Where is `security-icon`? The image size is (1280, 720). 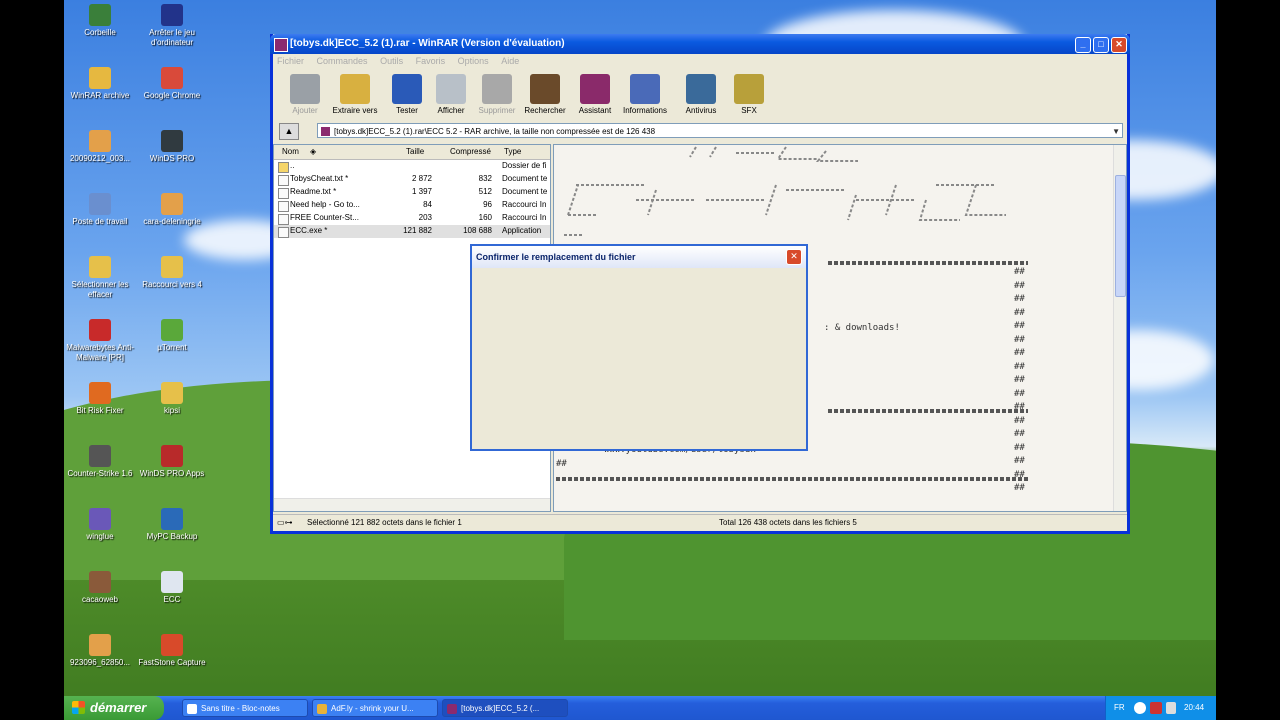
security-icon is located at coordinates (1156, 708).